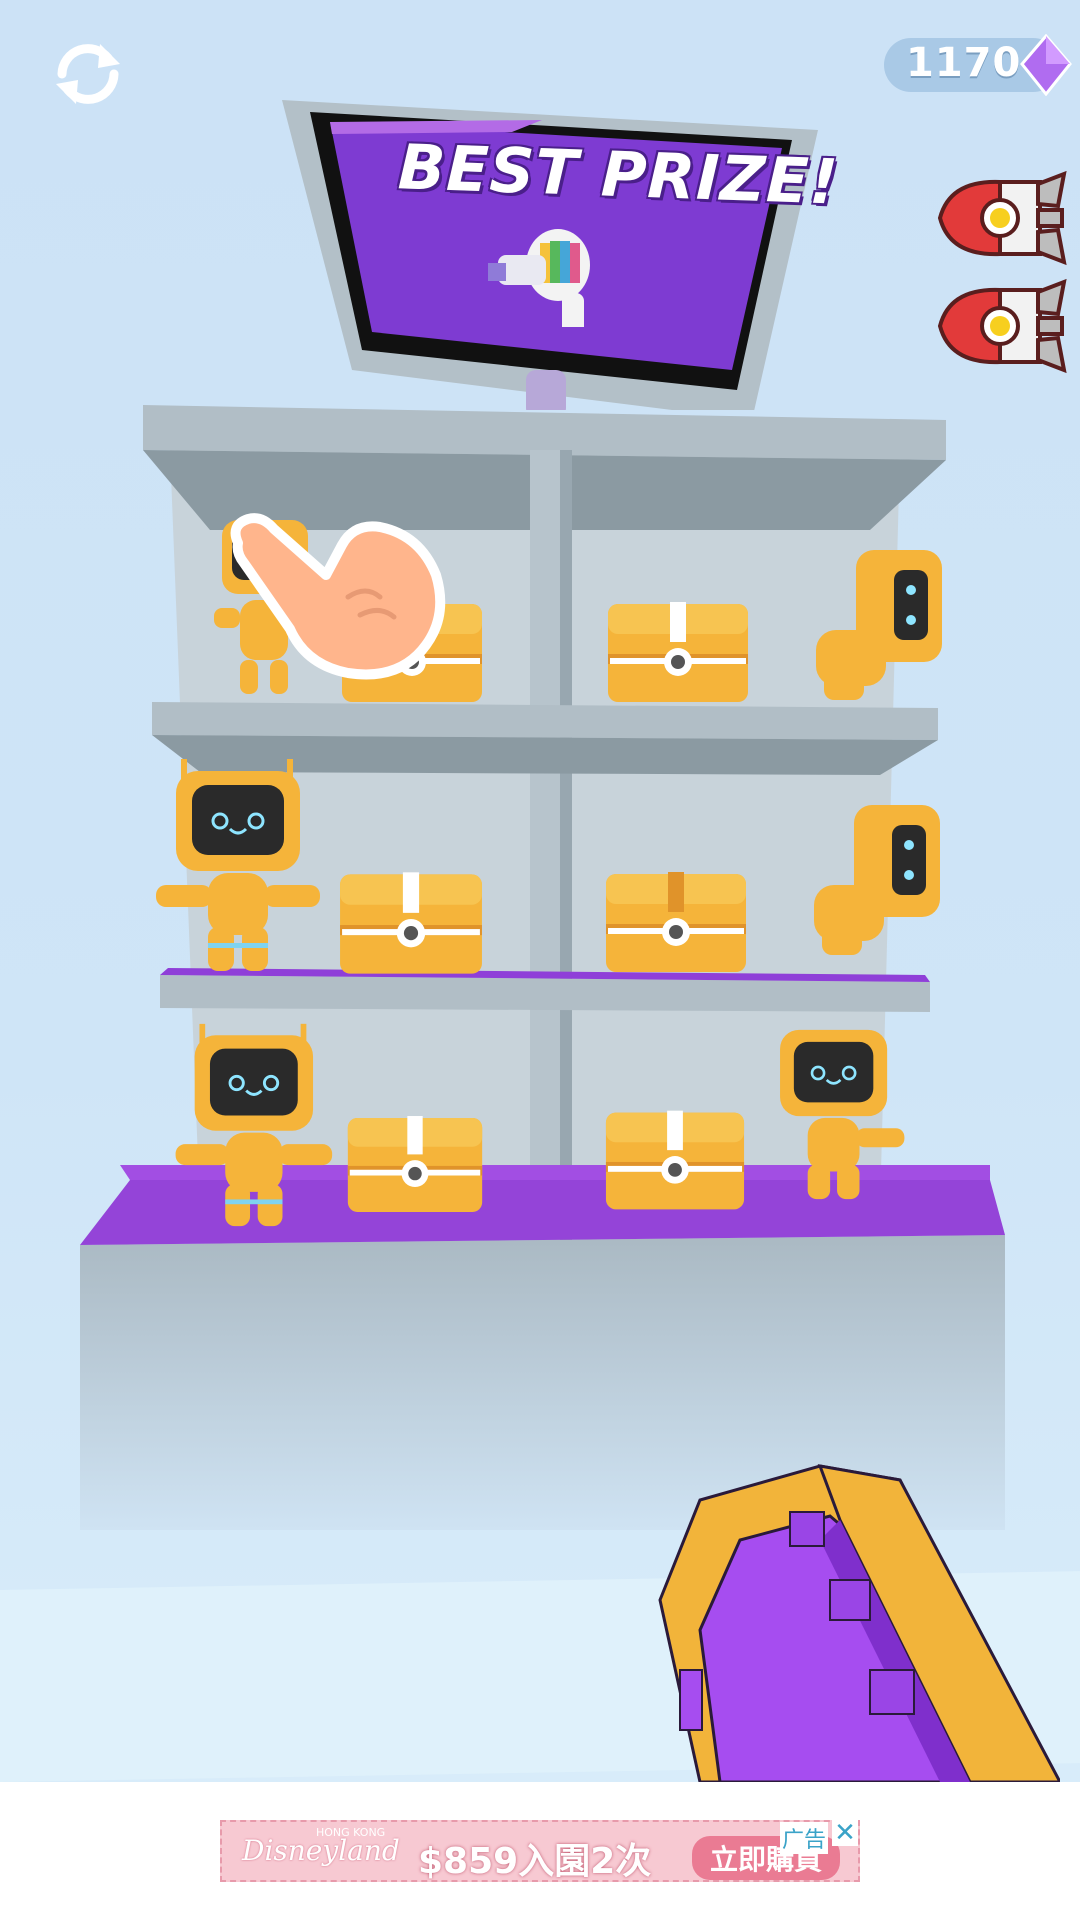  What do you see at coordinates (1046, 65) in the screenshot?
I see `purple-diamond-icon` at bounding box center [1046, 65].